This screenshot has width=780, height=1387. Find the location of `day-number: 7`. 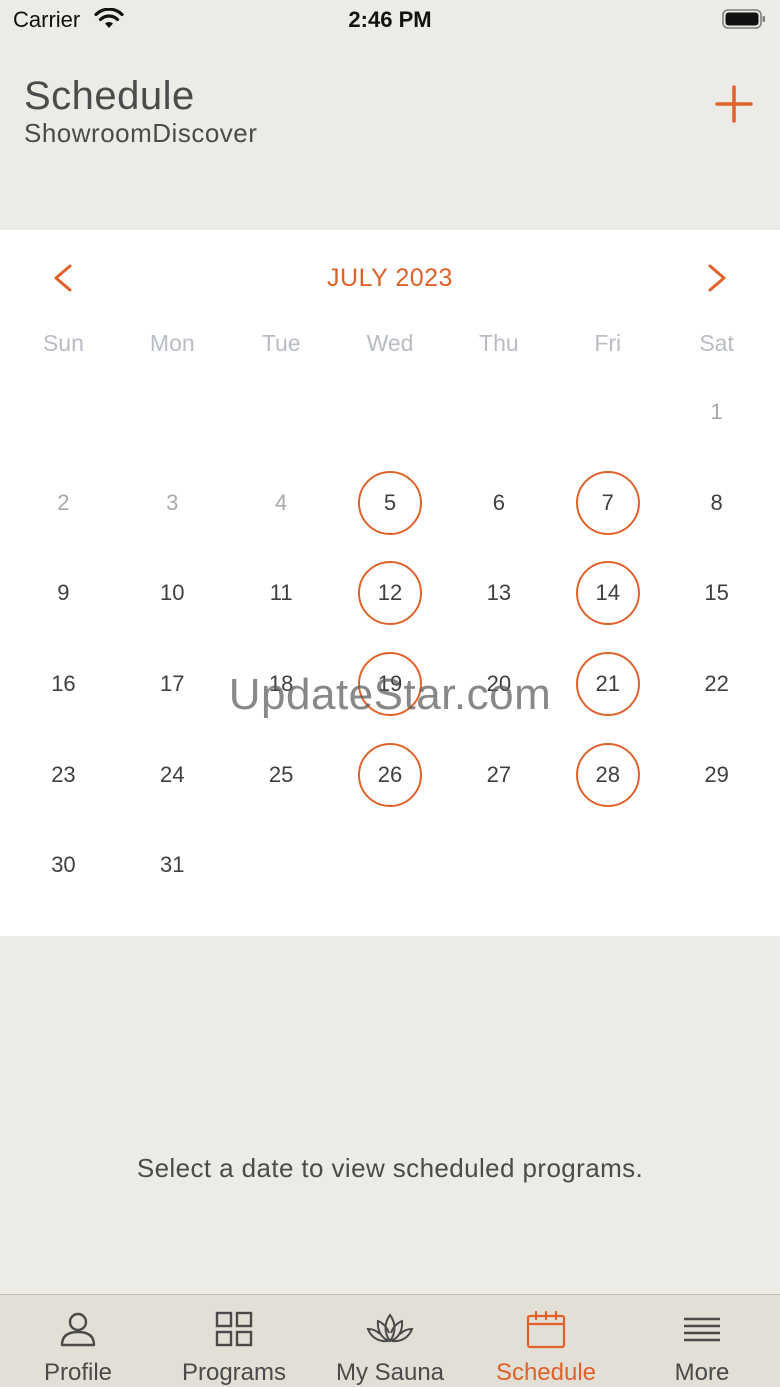

day-number: 7 is located at coordinates (607, 502).